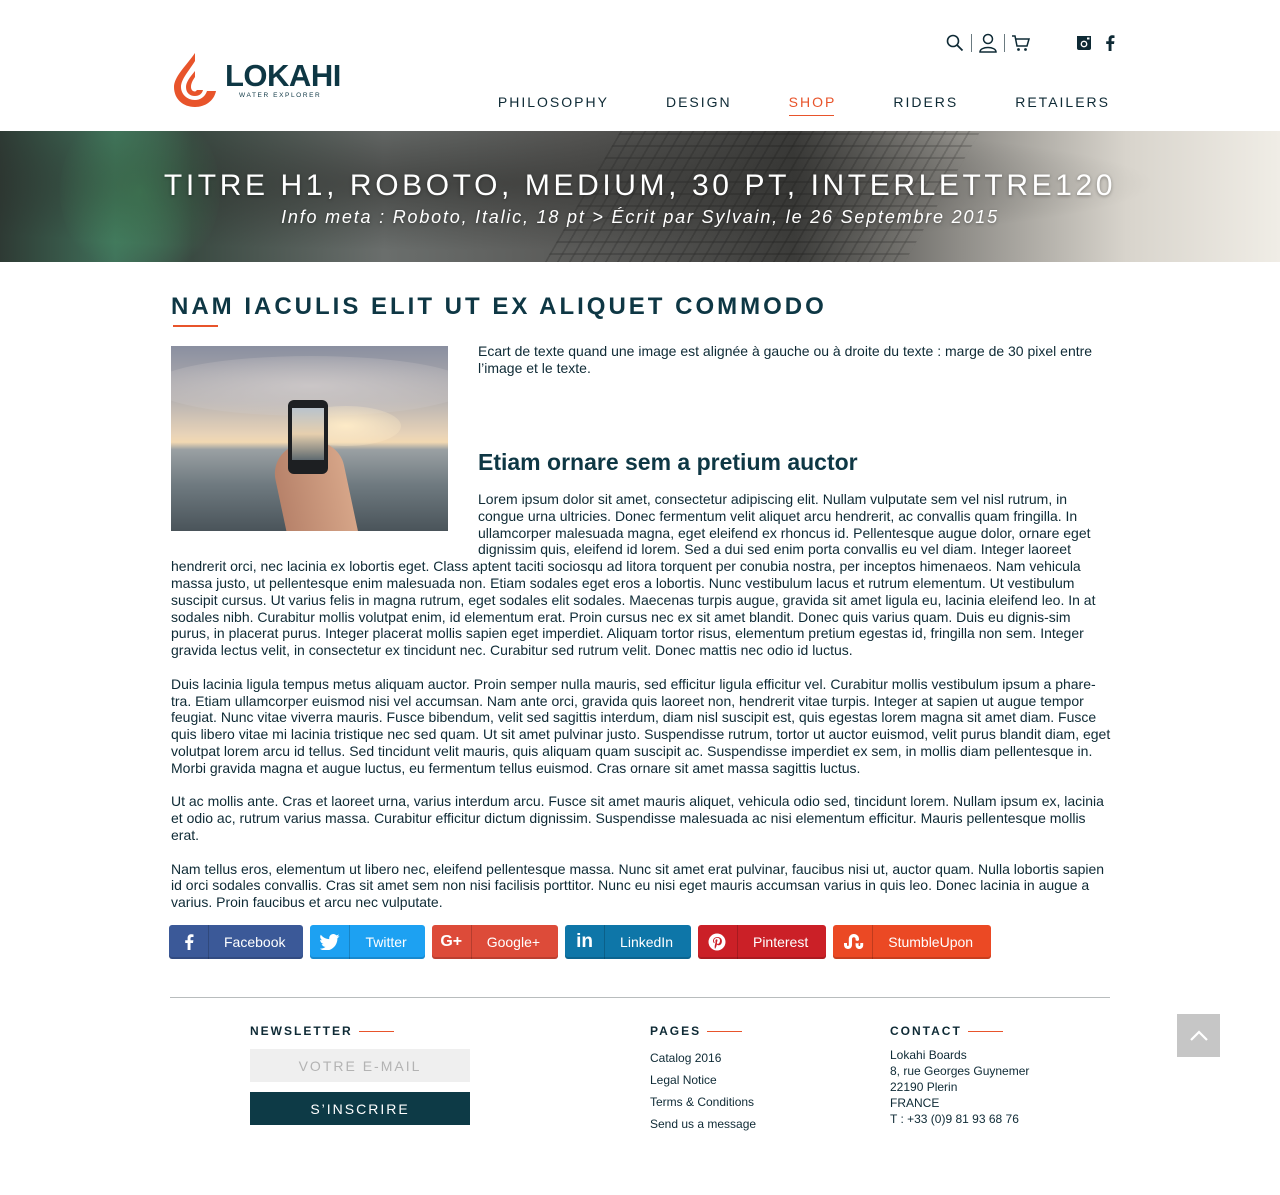 This screenshot has height=1195, width=1280. Describe the element at coordinates (699, 102) in the screenshot. I see `nav-design: DESIGN` at that location.